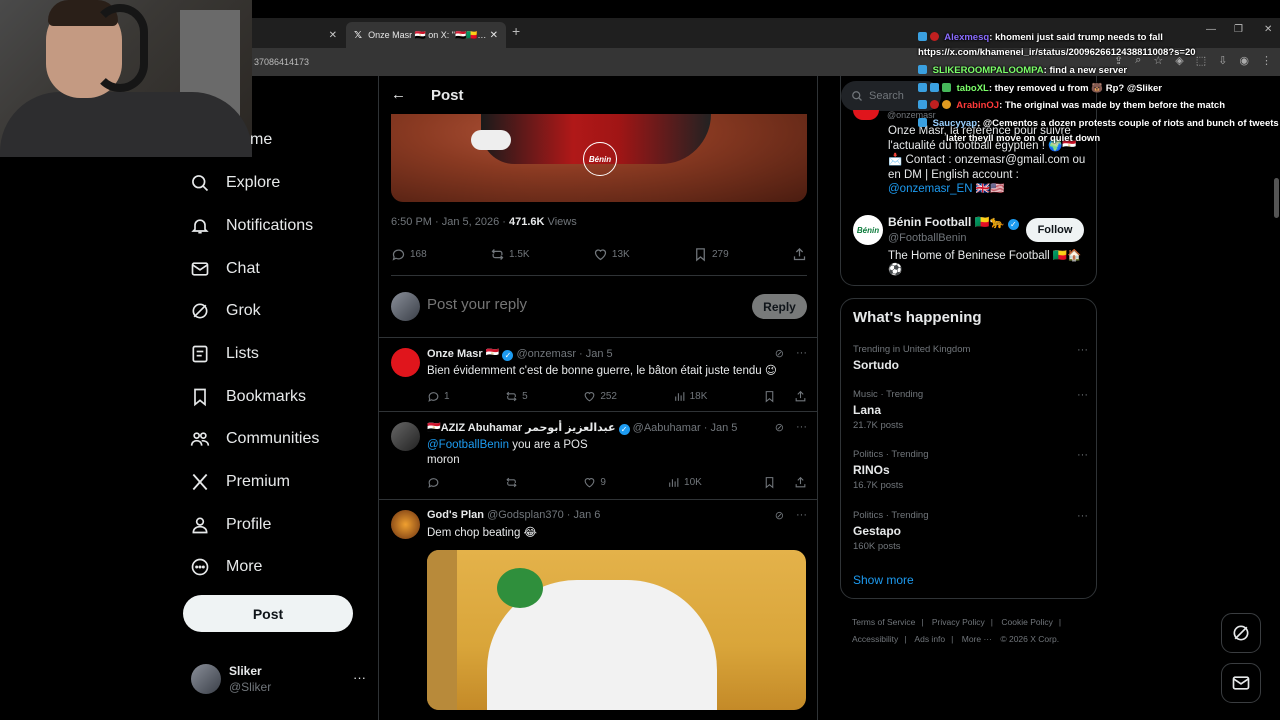 The image size is (1280, 720). What do you see at coordinates (711, 254) in the screenshot?
I see `bookmark-action: 279` at bounding box center [711, 254].